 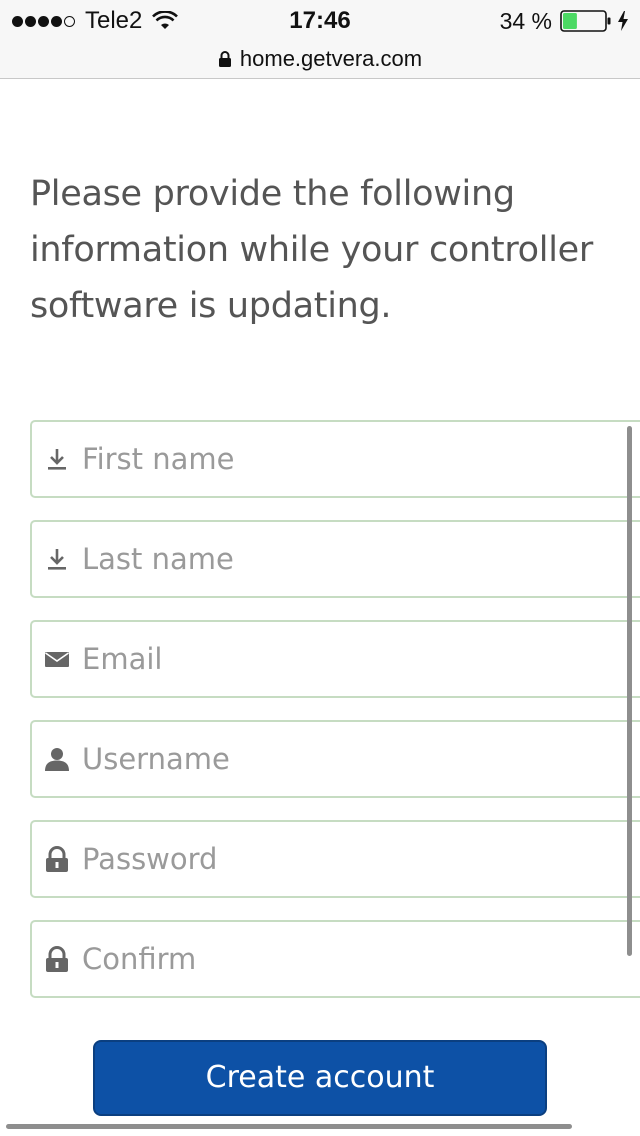 I want to click on last-name-field: Last name, so click(x=335, y=559).